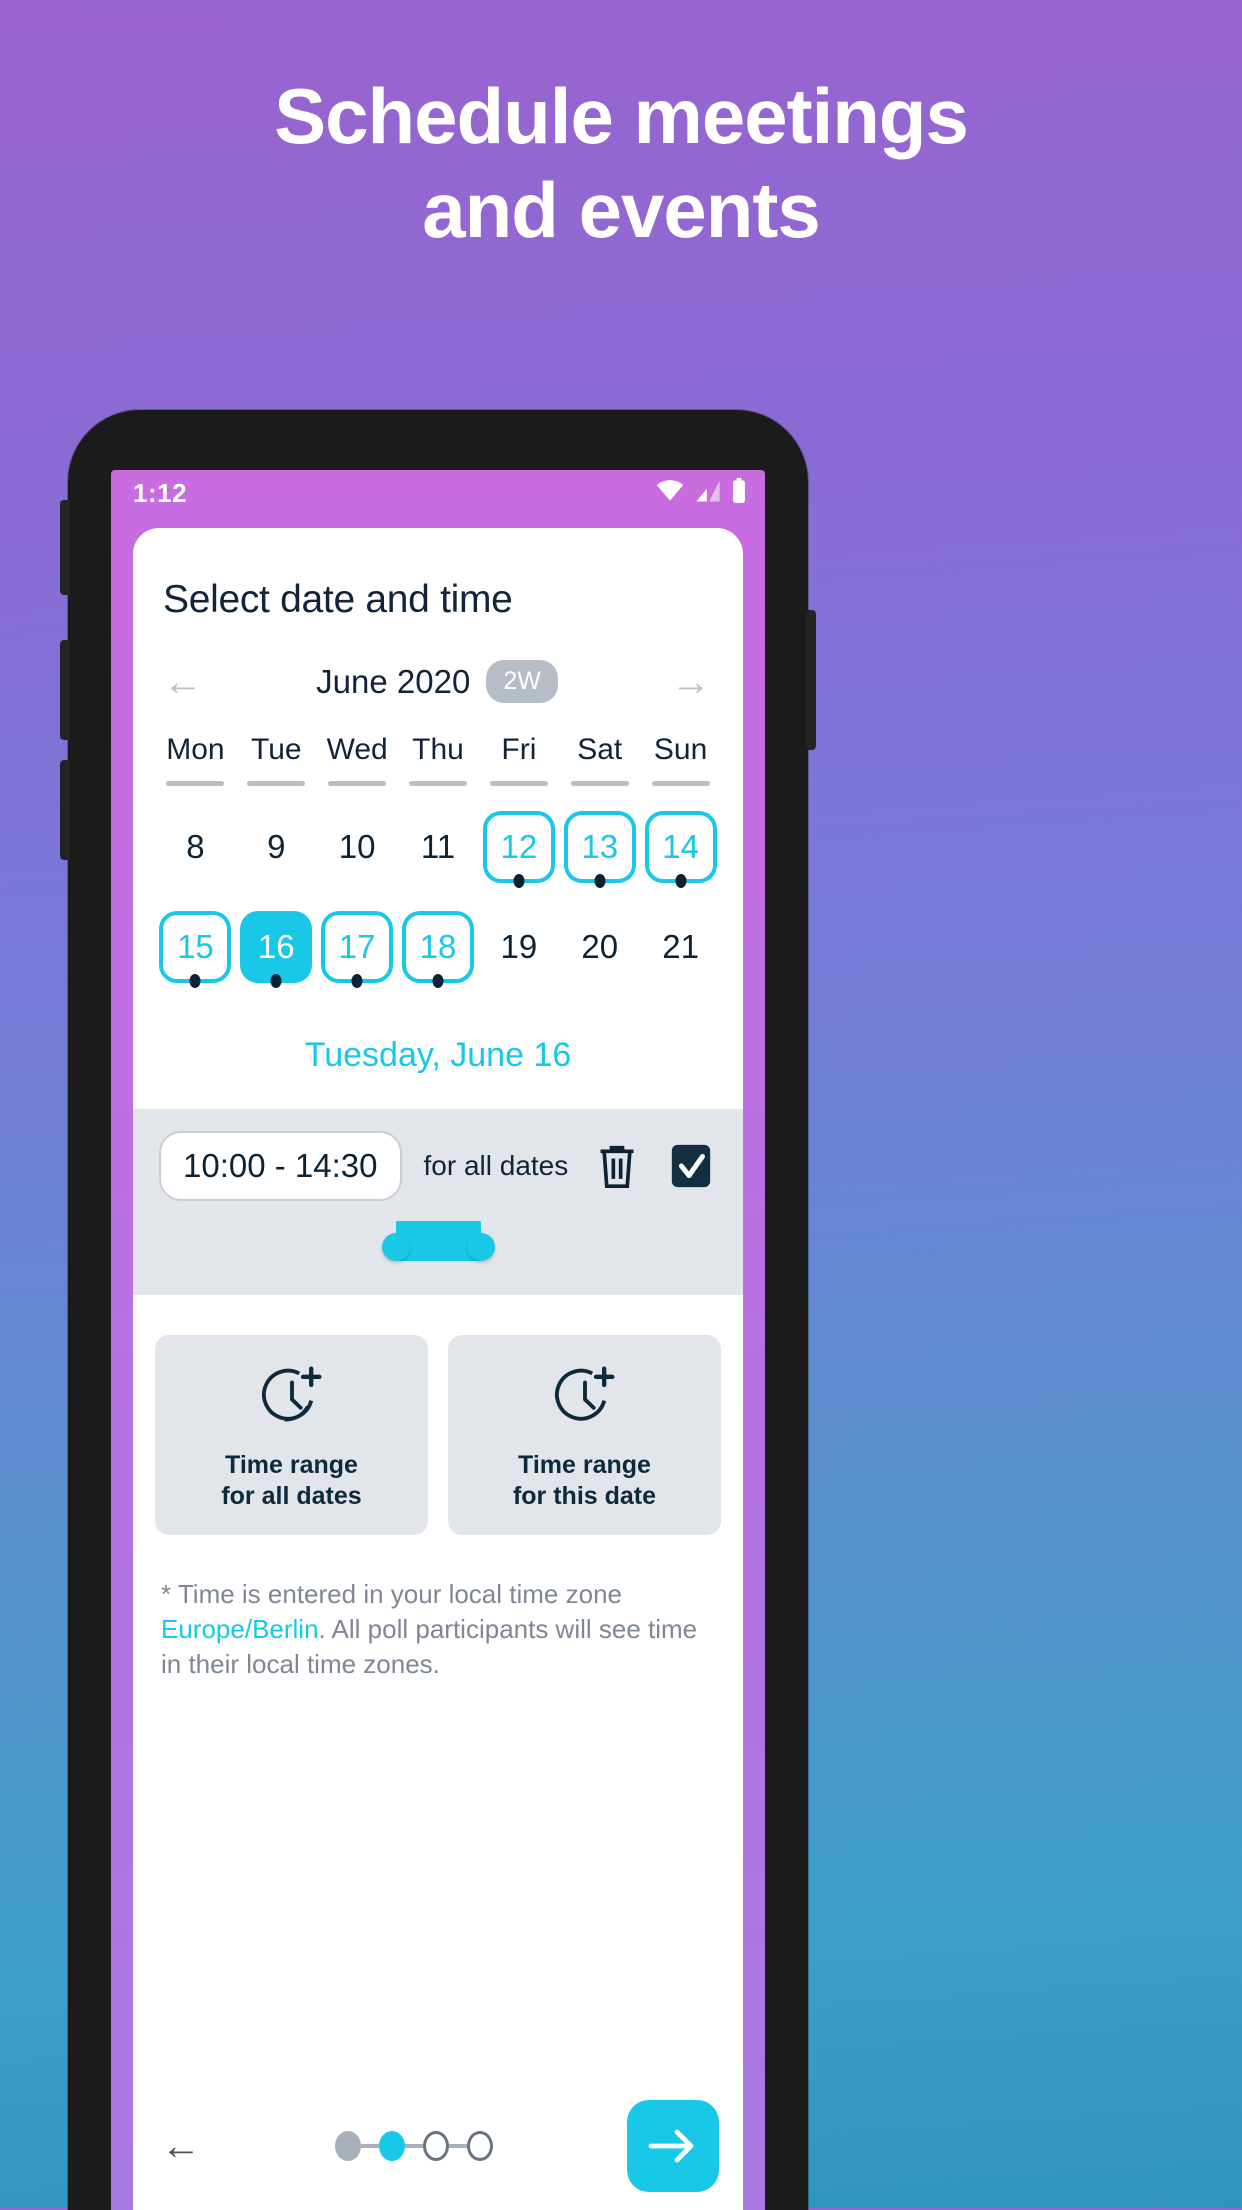  I want to click on time-range-slider-wrap, so click(438, 1241).